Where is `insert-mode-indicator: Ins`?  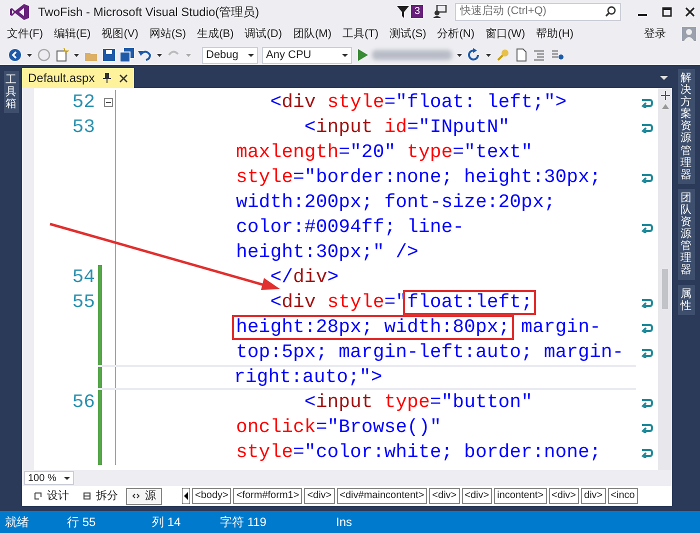 insert-mode-indicator: Ins is located at coordinates (345, 522).